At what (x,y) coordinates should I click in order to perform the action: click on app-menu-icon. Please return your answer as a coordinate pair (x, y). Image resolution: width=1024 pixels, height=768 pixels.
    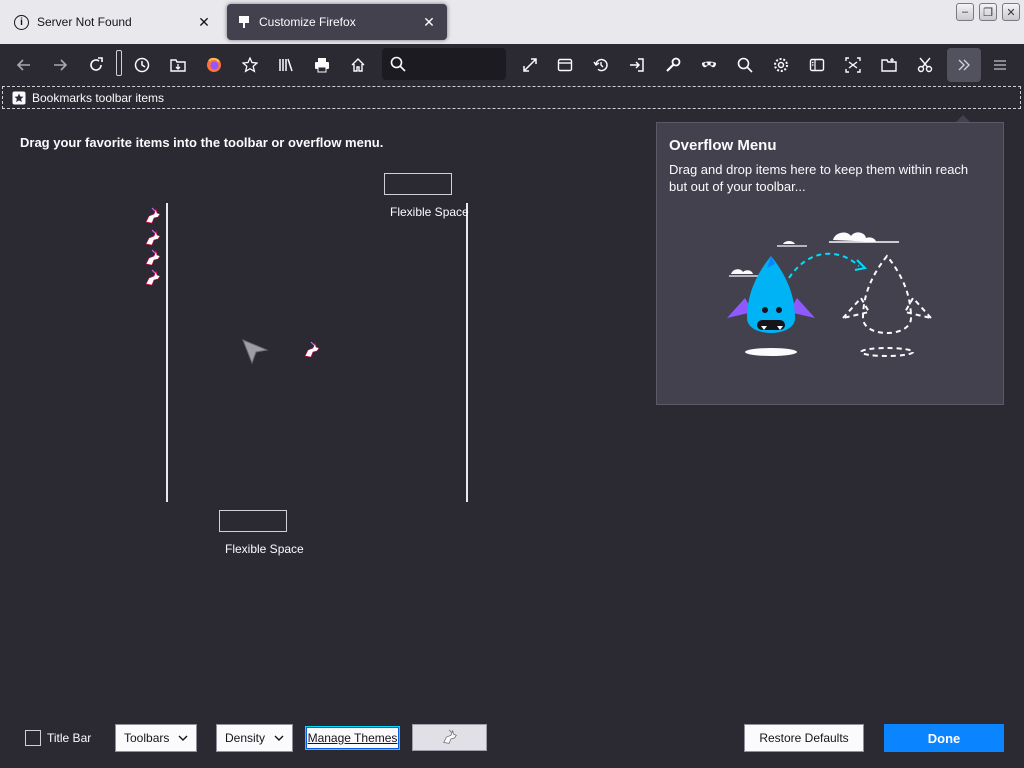
    Looking at the image, I should click on (1000, 65).